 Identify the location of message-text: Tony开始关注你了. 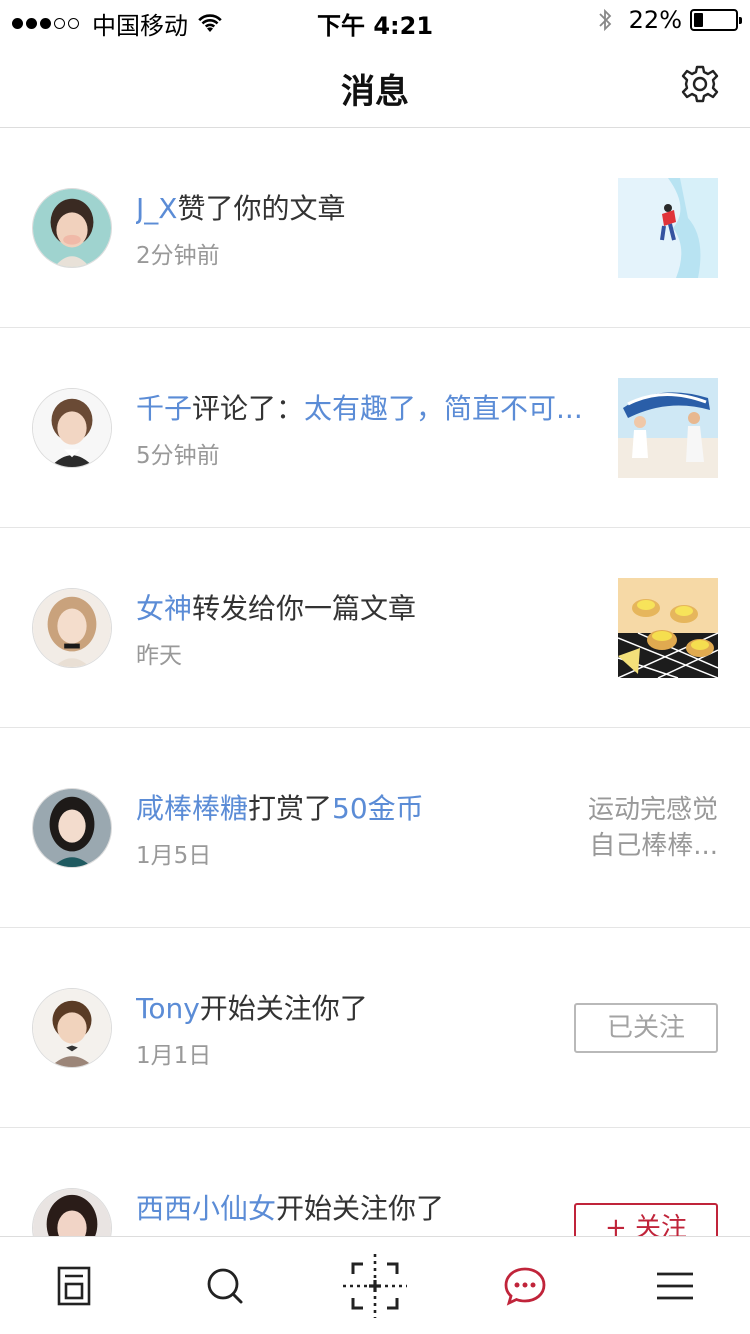
(366, 1009).